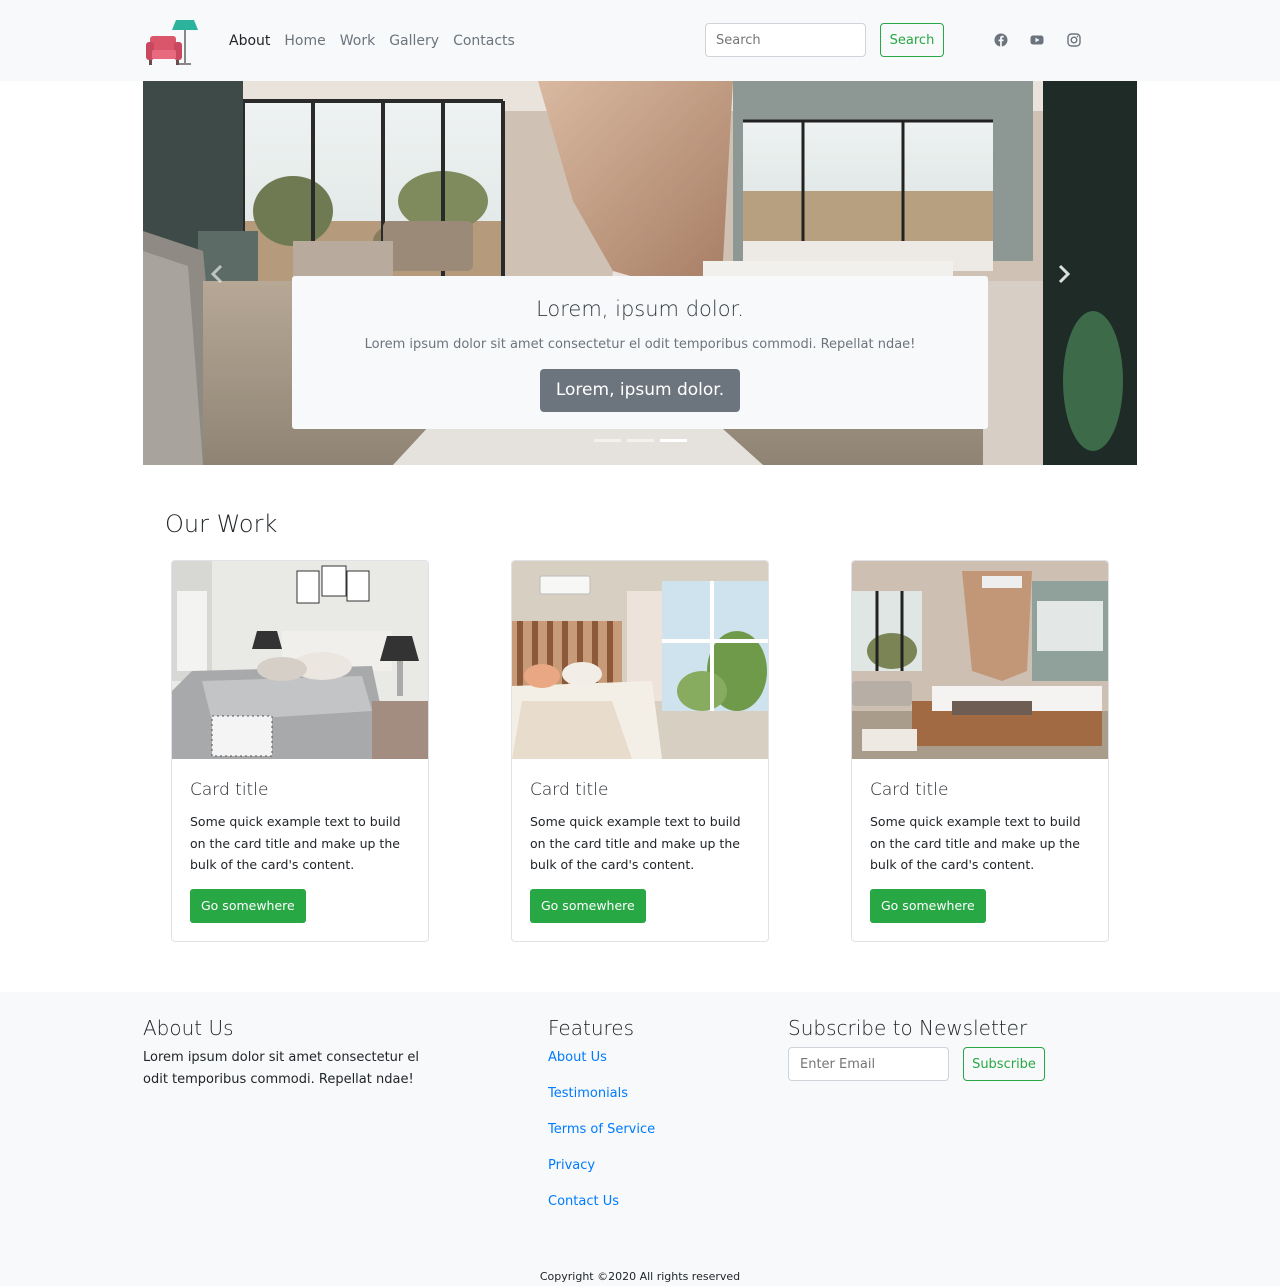 This screenshot has height=1286, width=1280. I want to click on nav-item-work: Work, so click(357, 41).